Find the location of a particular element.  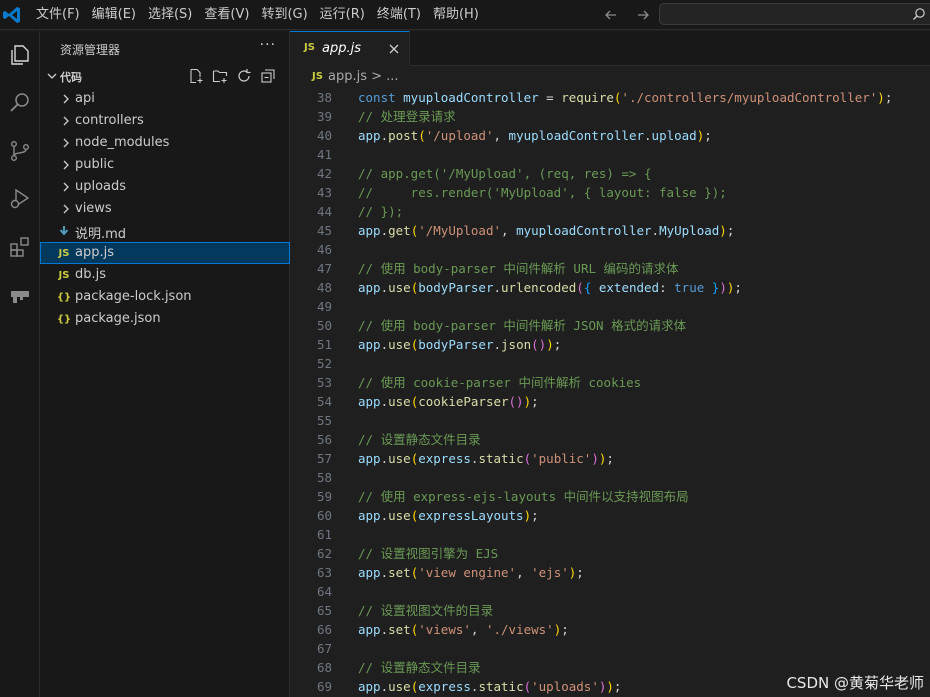

tree-item: 说明.md is located at coordinates (165, 231).